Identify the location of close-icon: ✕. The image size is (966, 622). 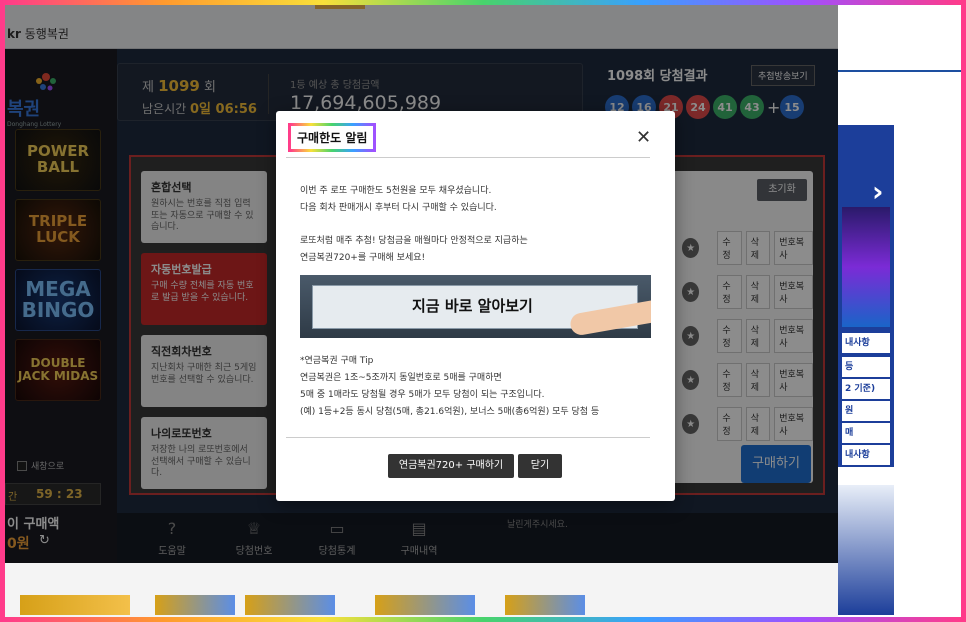
(643, 138).